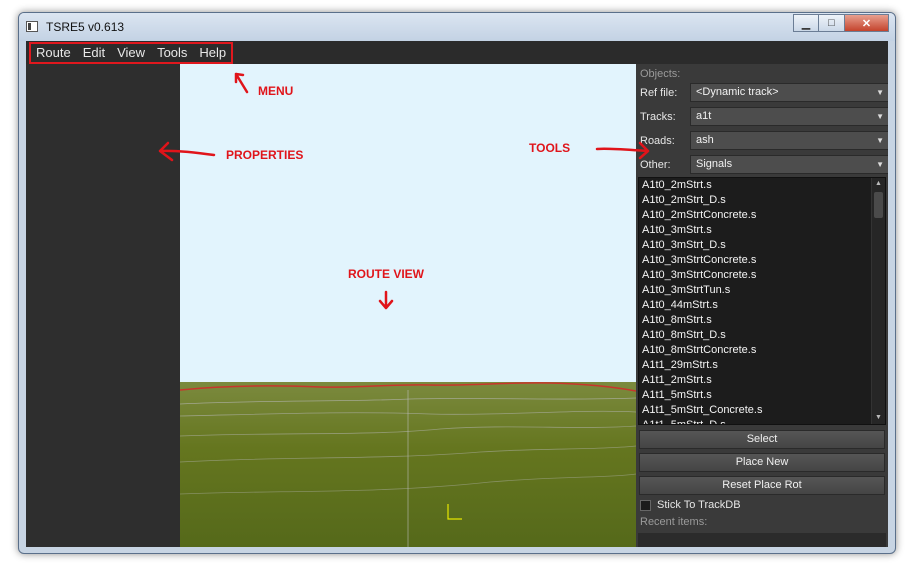 This screenshot has width=916, height=576. What do you see at coordinates (762, 395) in the screenshot?
I see `list-item: A1t1_5mStrt.s` at bounding box center [762, 395].